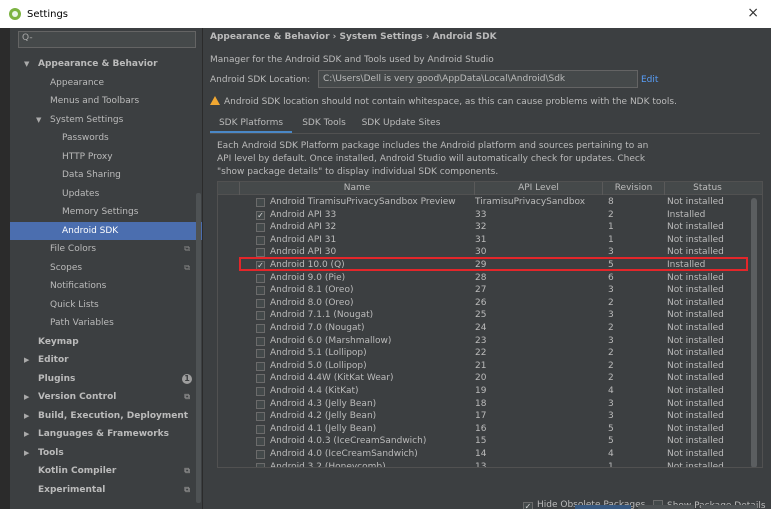 Image resolution: width=771 pixels, height=509 pixels. What do you see at coordinates (77, 397) in the screenshot?
I see `sidebar-item-label: Version Control` at bounding box center [77, 397].